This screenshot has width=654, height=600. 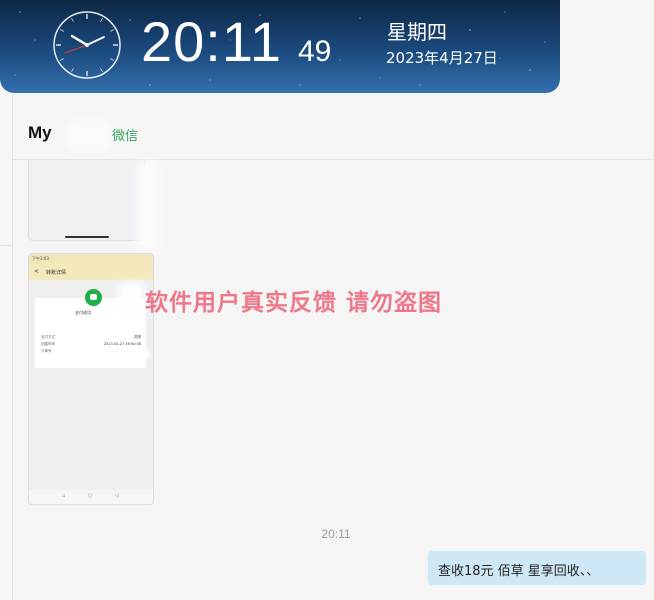 I want to click on thumb-row: 支付方式 花呗, so click(x=91, y=337).